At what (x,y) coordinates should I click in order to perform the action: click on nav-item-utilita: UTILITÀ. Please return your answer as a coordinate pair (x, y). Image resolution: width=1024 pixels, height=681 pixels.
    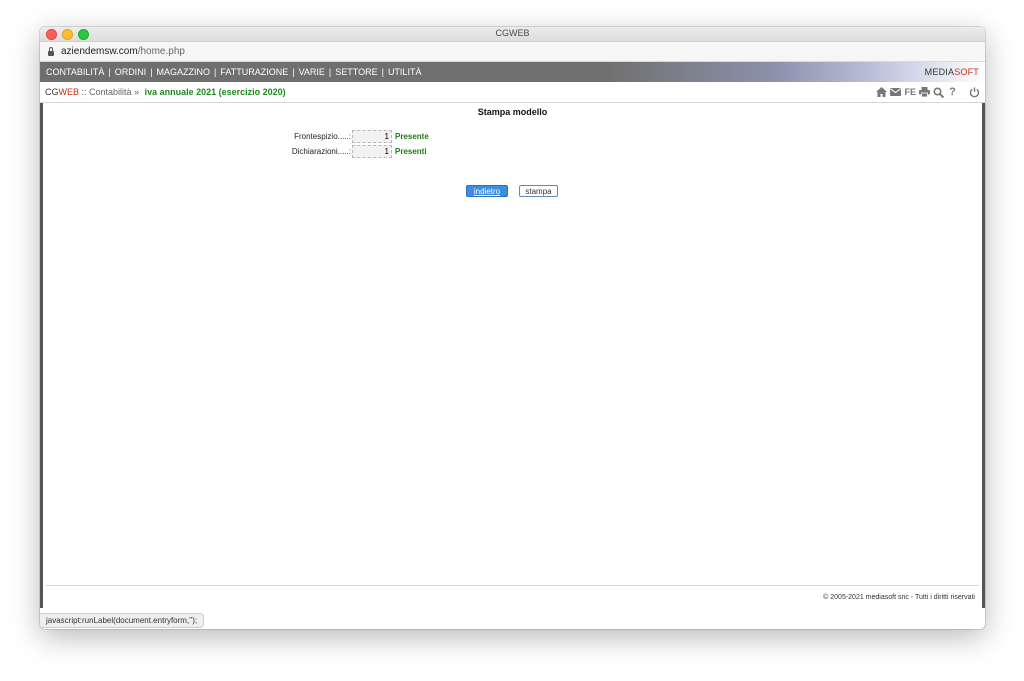
    Looking at the image, I should click on (405, 72).